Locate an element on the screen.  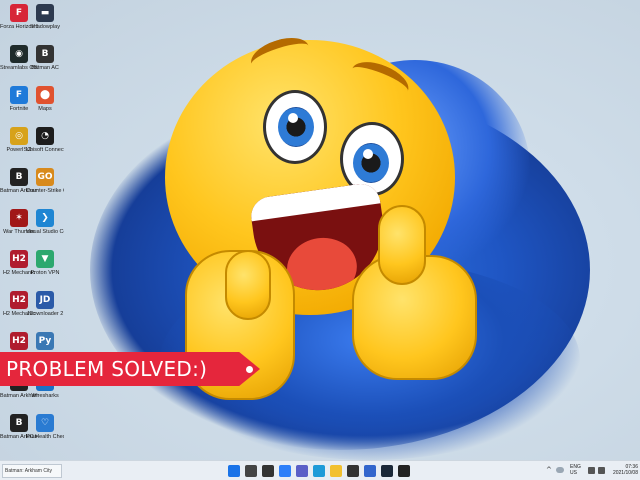
app-icon: ◔ is located at coordinates (45, 136).